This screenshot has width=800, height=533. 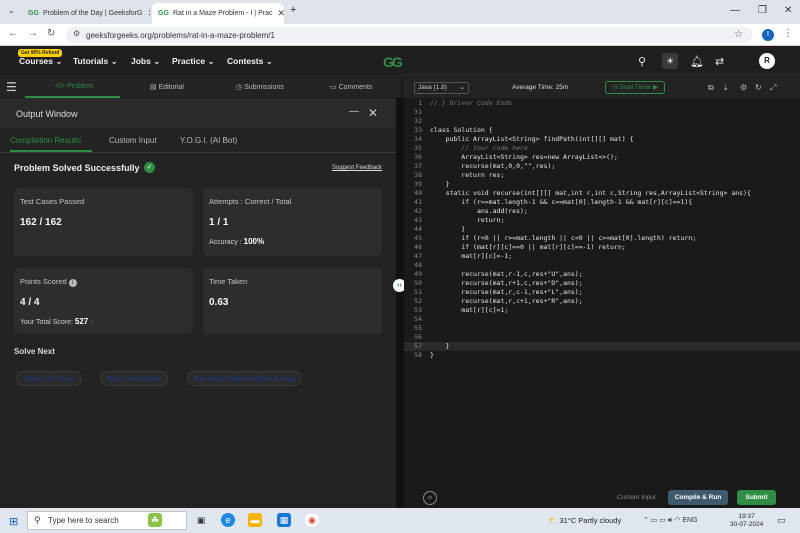 I want to click on code-line: 51 recurse(mat,r,c-1,res+"L",ans);, so click(x=602, y=292).